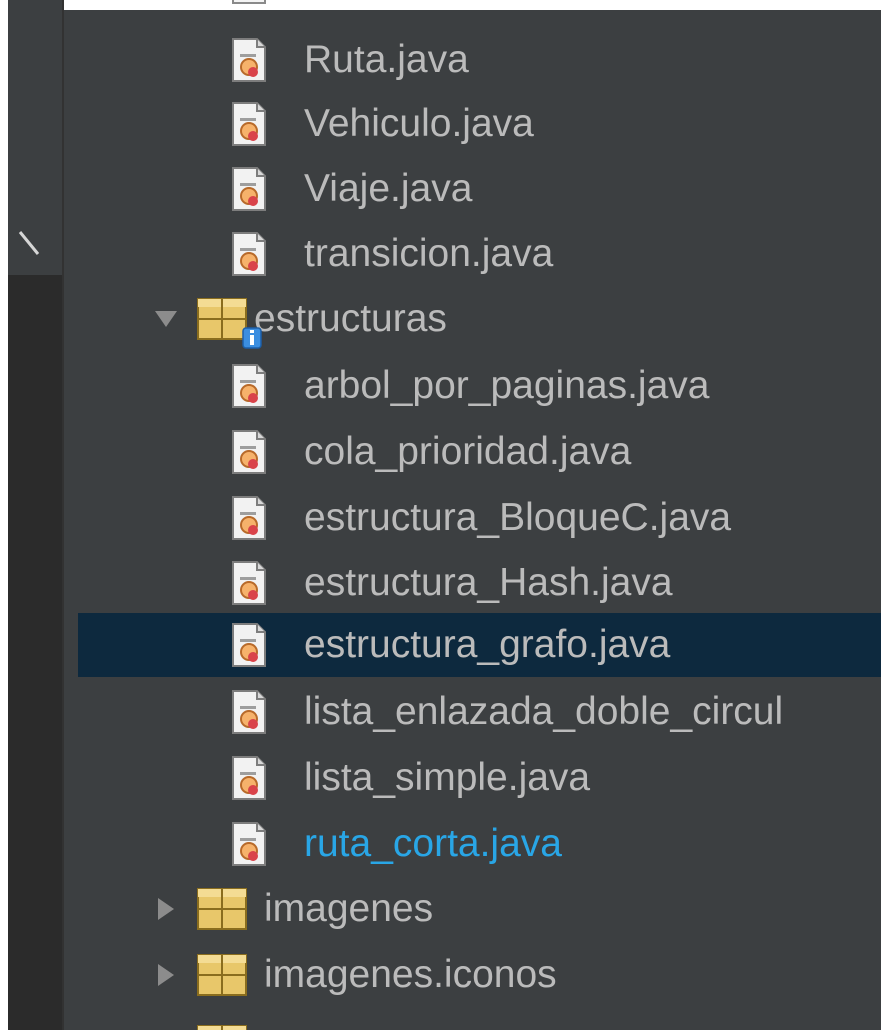 Image resolution: width=881 pixels, height=1030 pixels. What do you see at coordinates (252, 338) in the screenshot?
I see `info-badge-icon` at bounding box center [252, 338].